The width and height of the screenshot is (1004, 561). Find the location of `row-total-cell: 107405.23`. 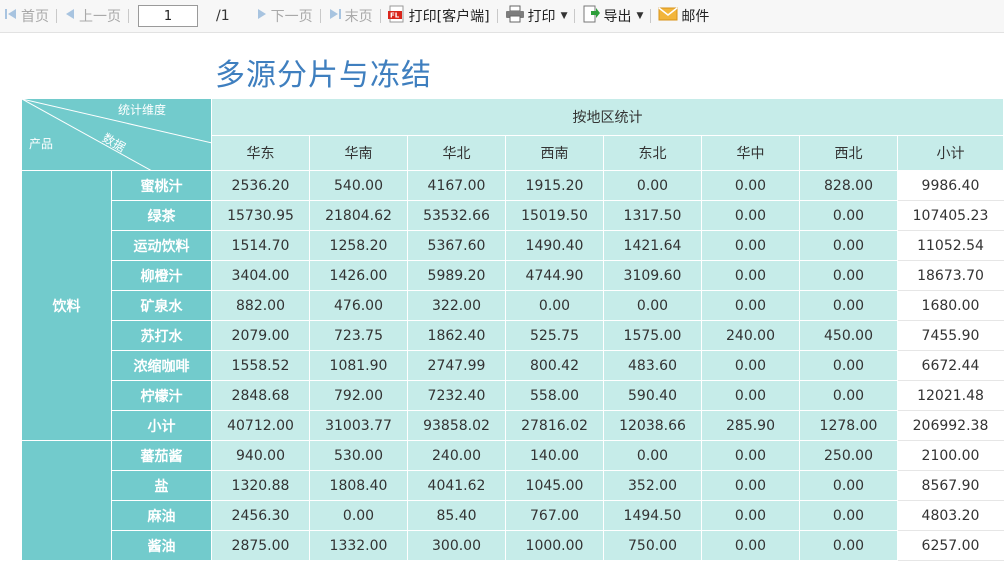

row-total-cell: 107405.23 is located at coordinates (950, 215).